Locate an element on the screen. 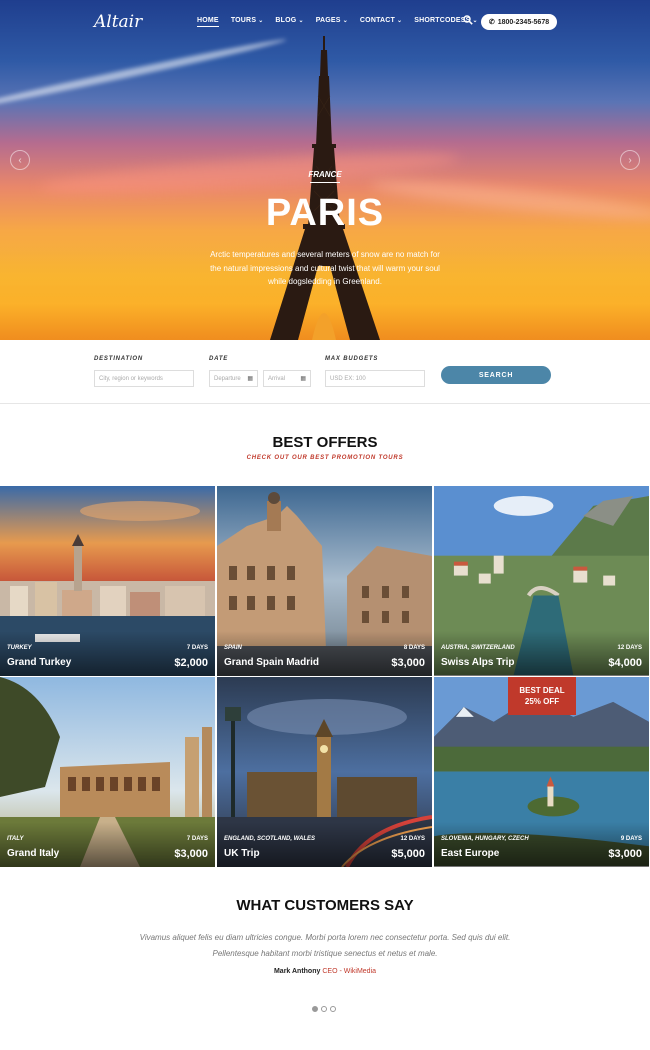 The width and height of the screenshot is (650, 1050). chevron-right-icon: › is located at coordinates (630, 160).